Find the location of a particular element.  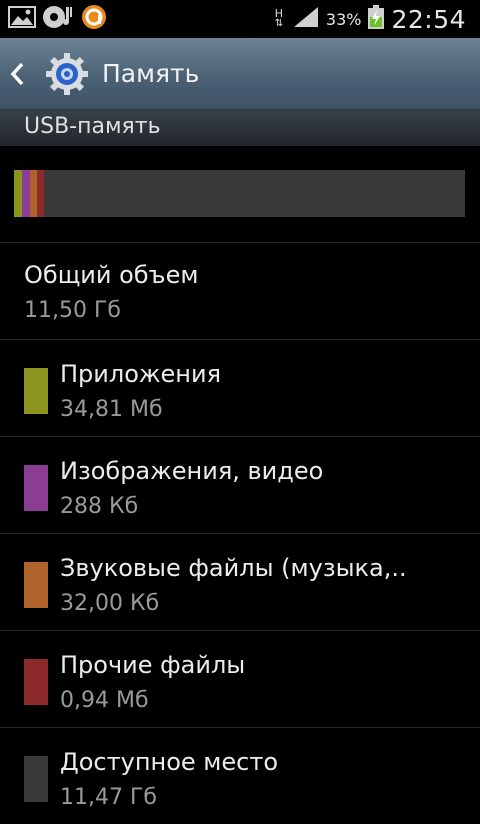

gallery-icon is located at coordinates (22, 19).